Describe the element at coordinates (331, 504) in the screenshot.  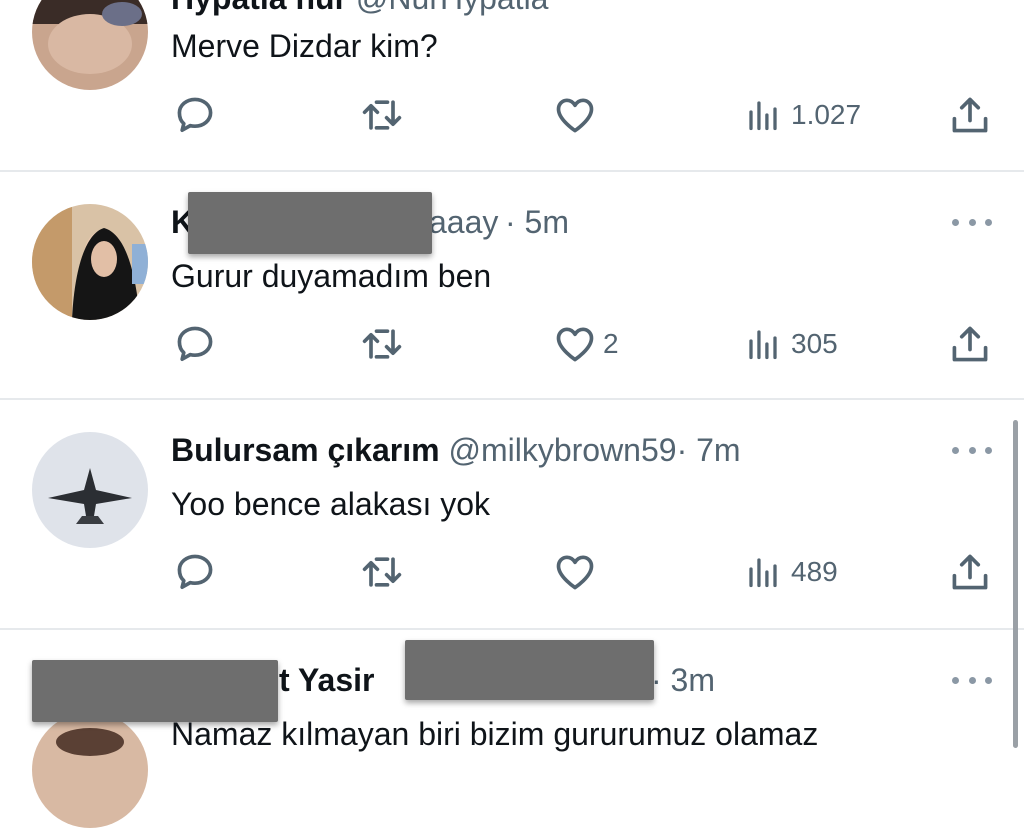
I see `tweet-text: Yoo bence alakası yok` at that location.